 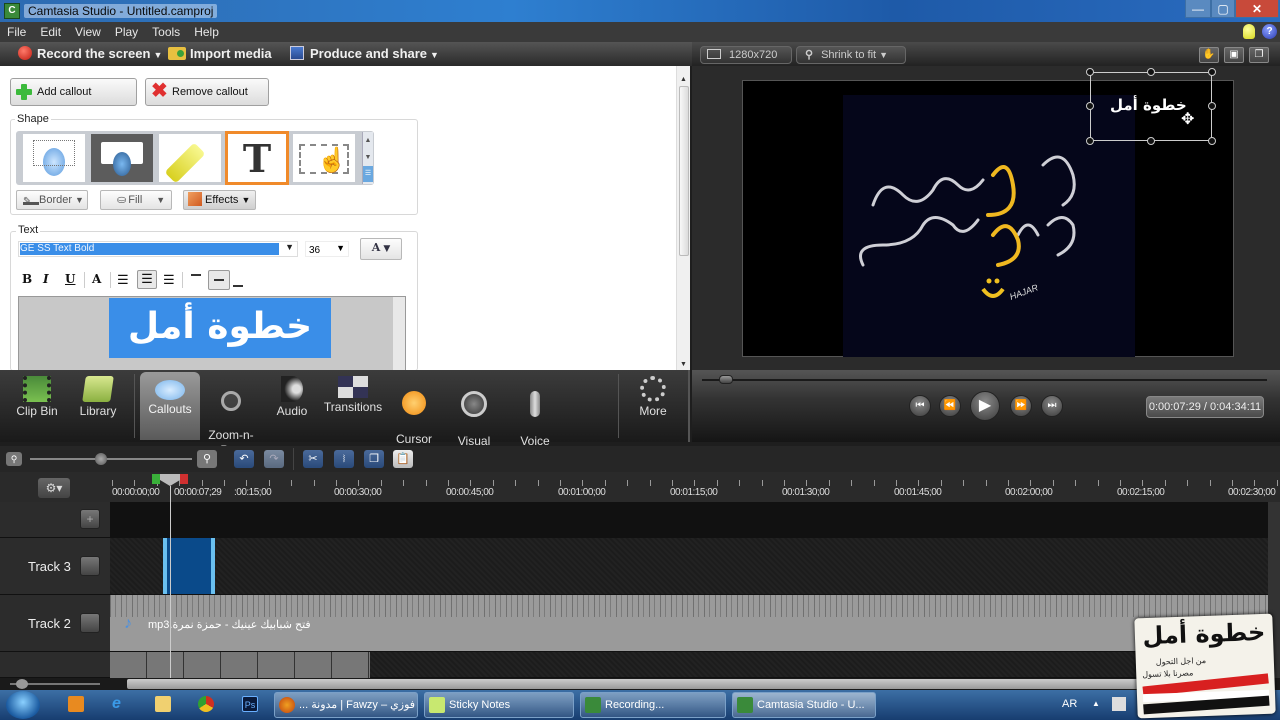 I want to click on start-button, so click(x=23, y=705).